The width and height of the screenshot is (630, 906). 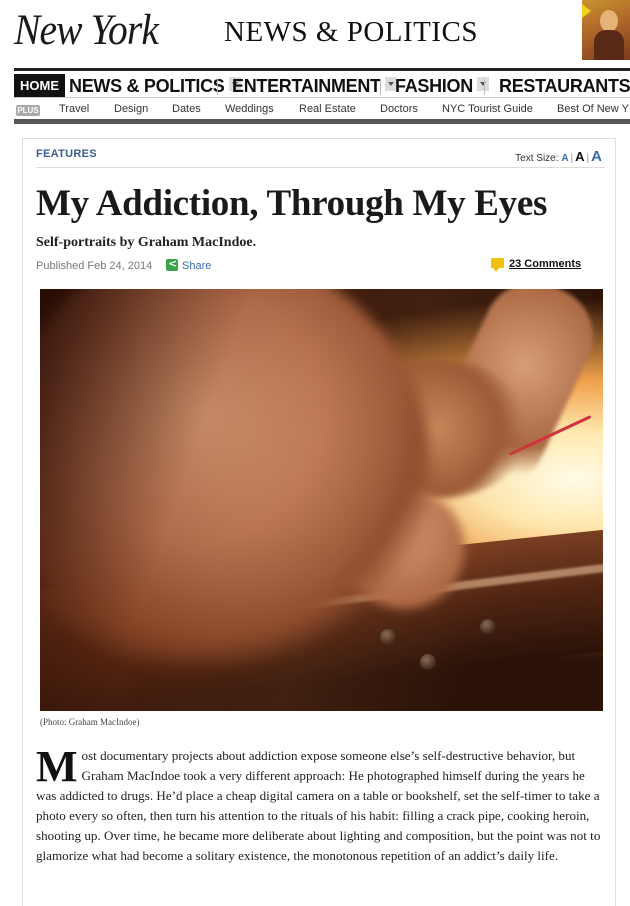 I want to click on text-size-control: Text Size: A | A | A, so click(x=558, y=156).